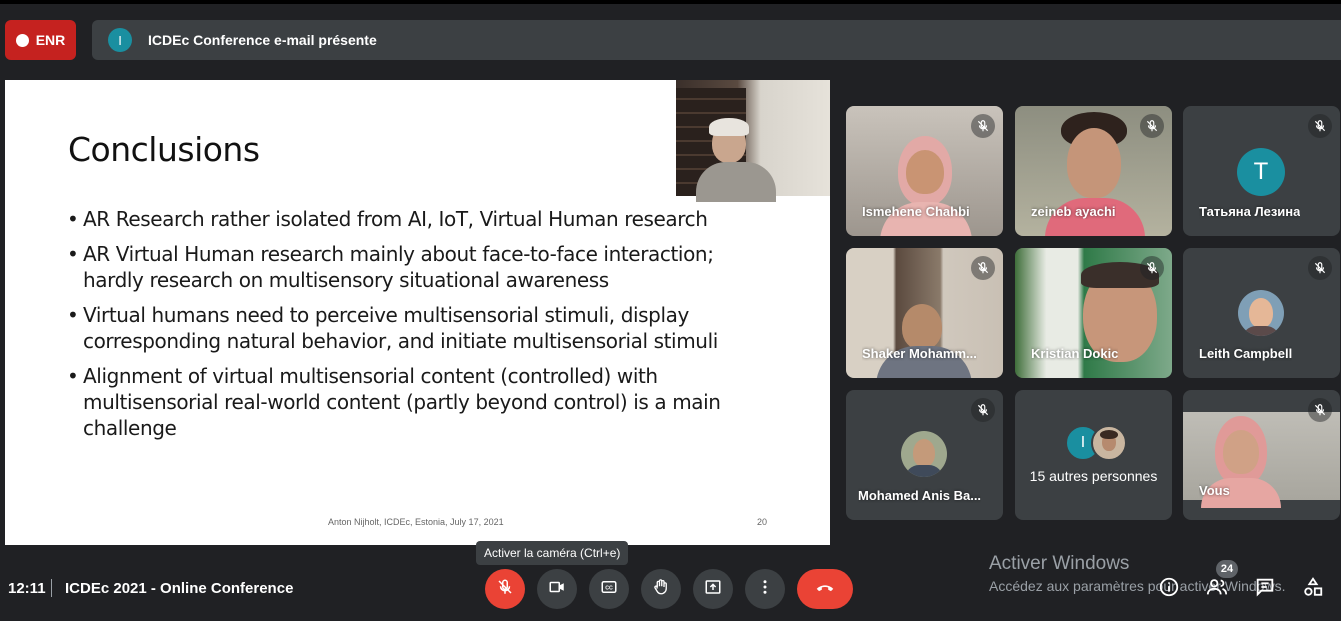 The image size is (1341, 621). I want to click on participant-tile: T Татьяна Лезина, so click(1261, 171).